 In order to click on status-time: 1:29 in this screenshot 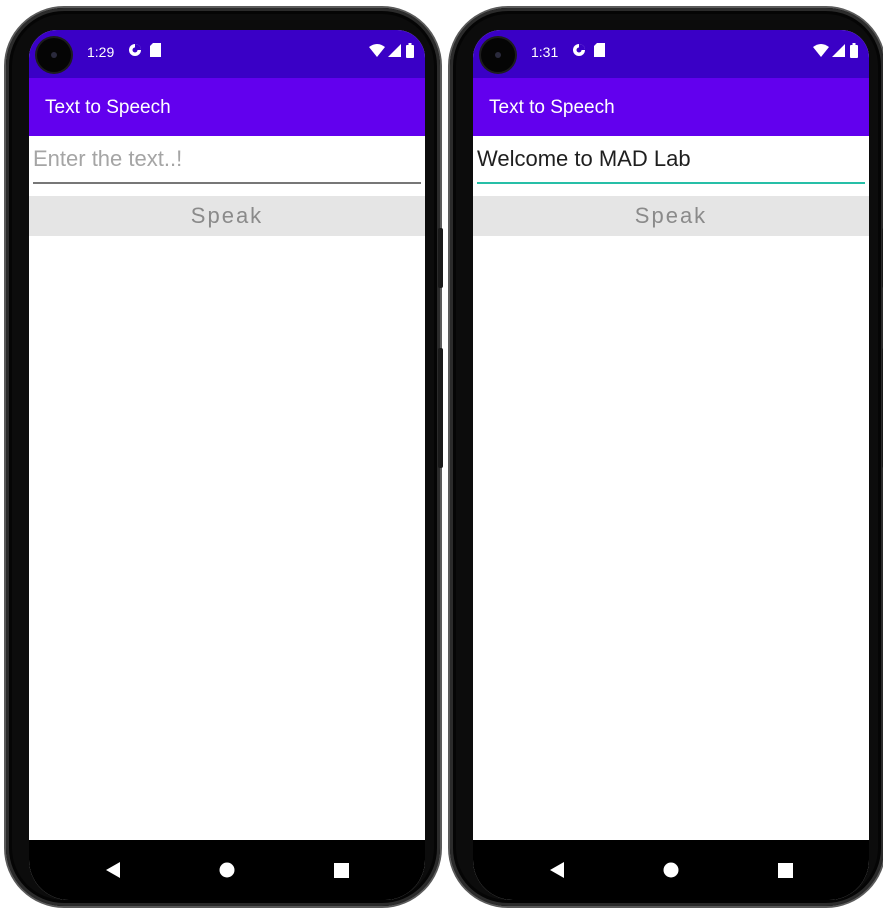, I will do `click(101, 52)`.